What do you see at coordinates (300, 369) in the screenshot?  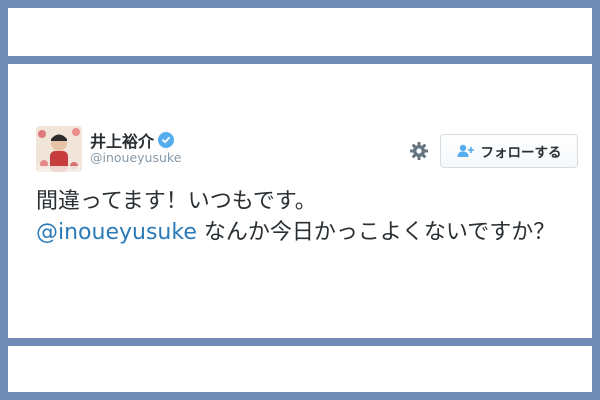 I see `bottom-strip` at bounding box center [300, 369].